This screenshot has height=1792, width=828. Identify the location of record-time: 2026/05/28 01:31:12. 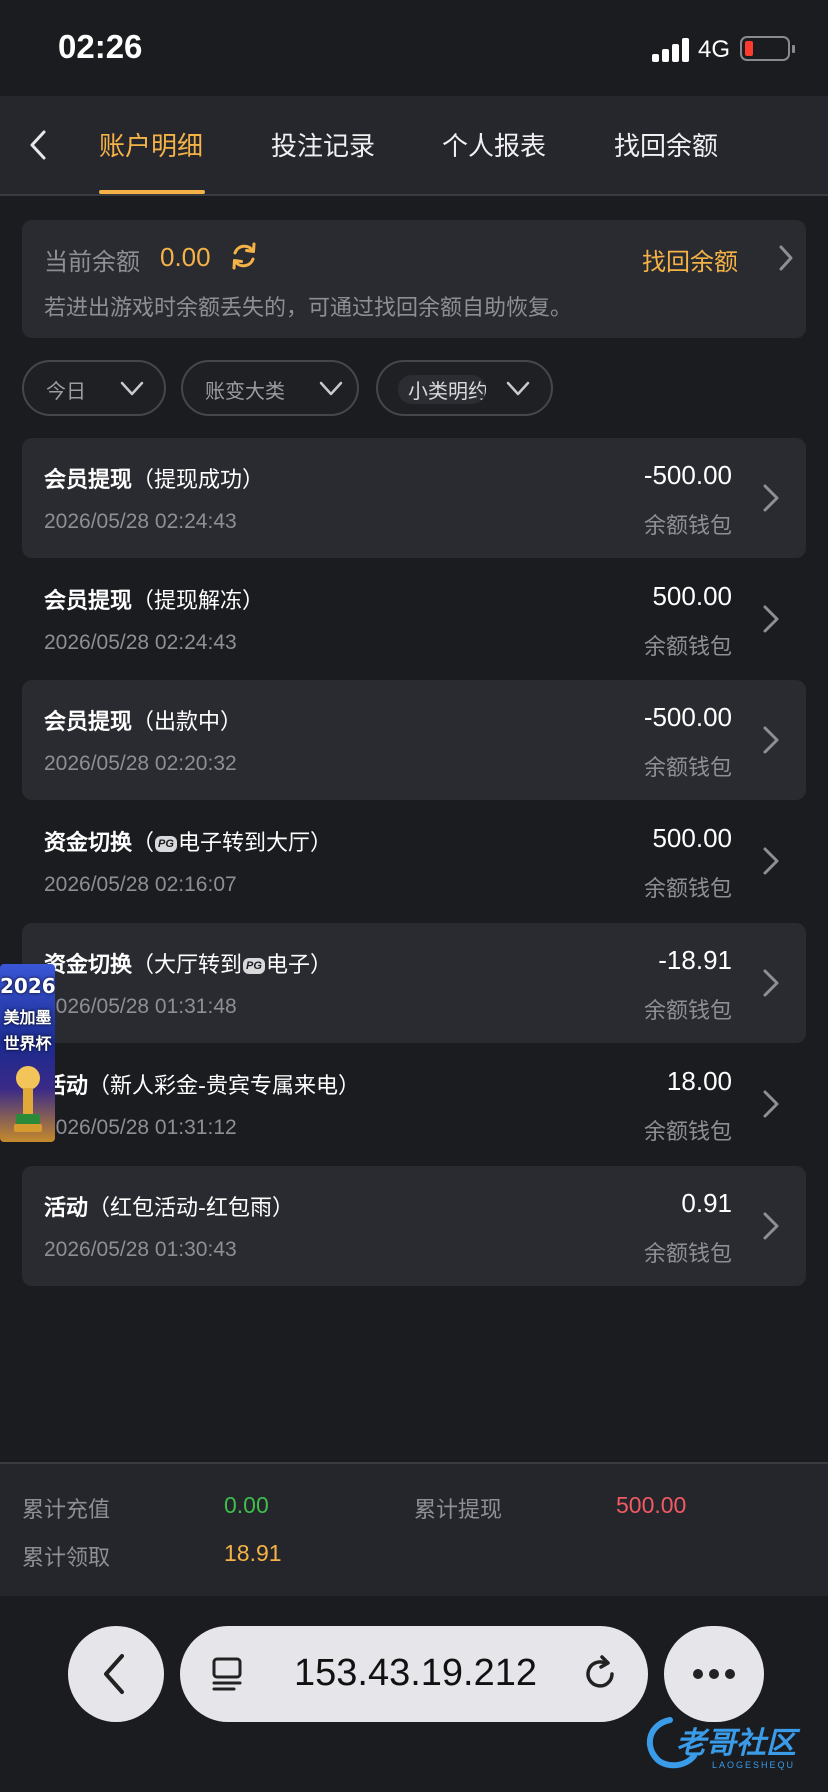
(140, 1127).